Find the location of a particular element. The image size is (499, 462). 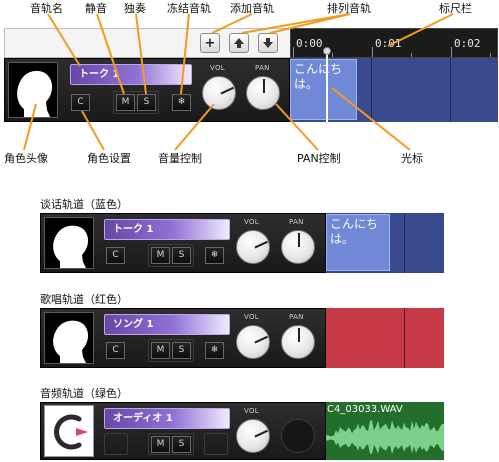

audio-avatar is located at coordinates (69, 431).